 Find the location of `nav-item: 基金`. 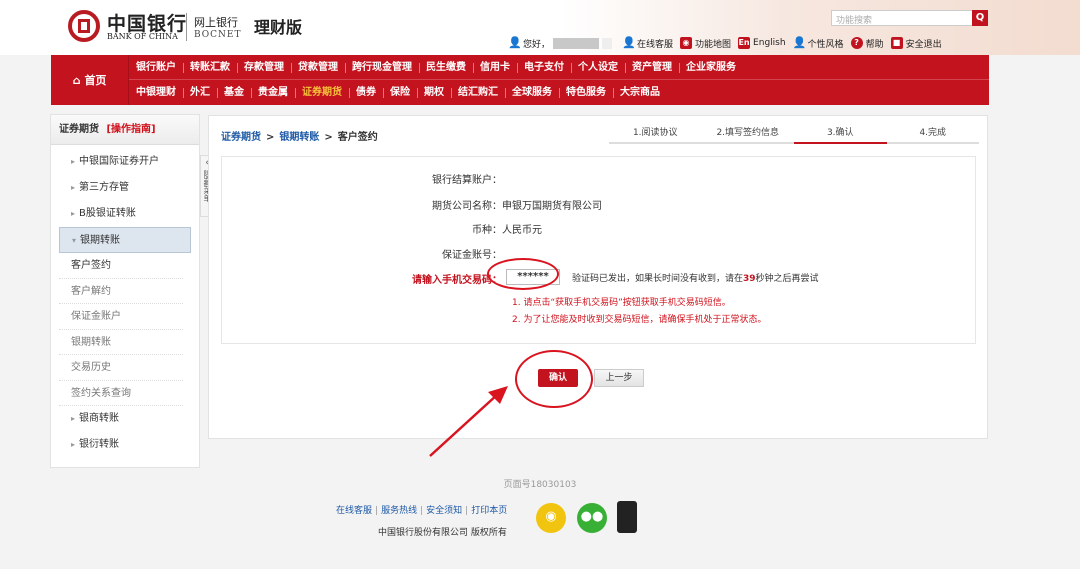

nav-item: 基金 is located at coordinates (234, 92).